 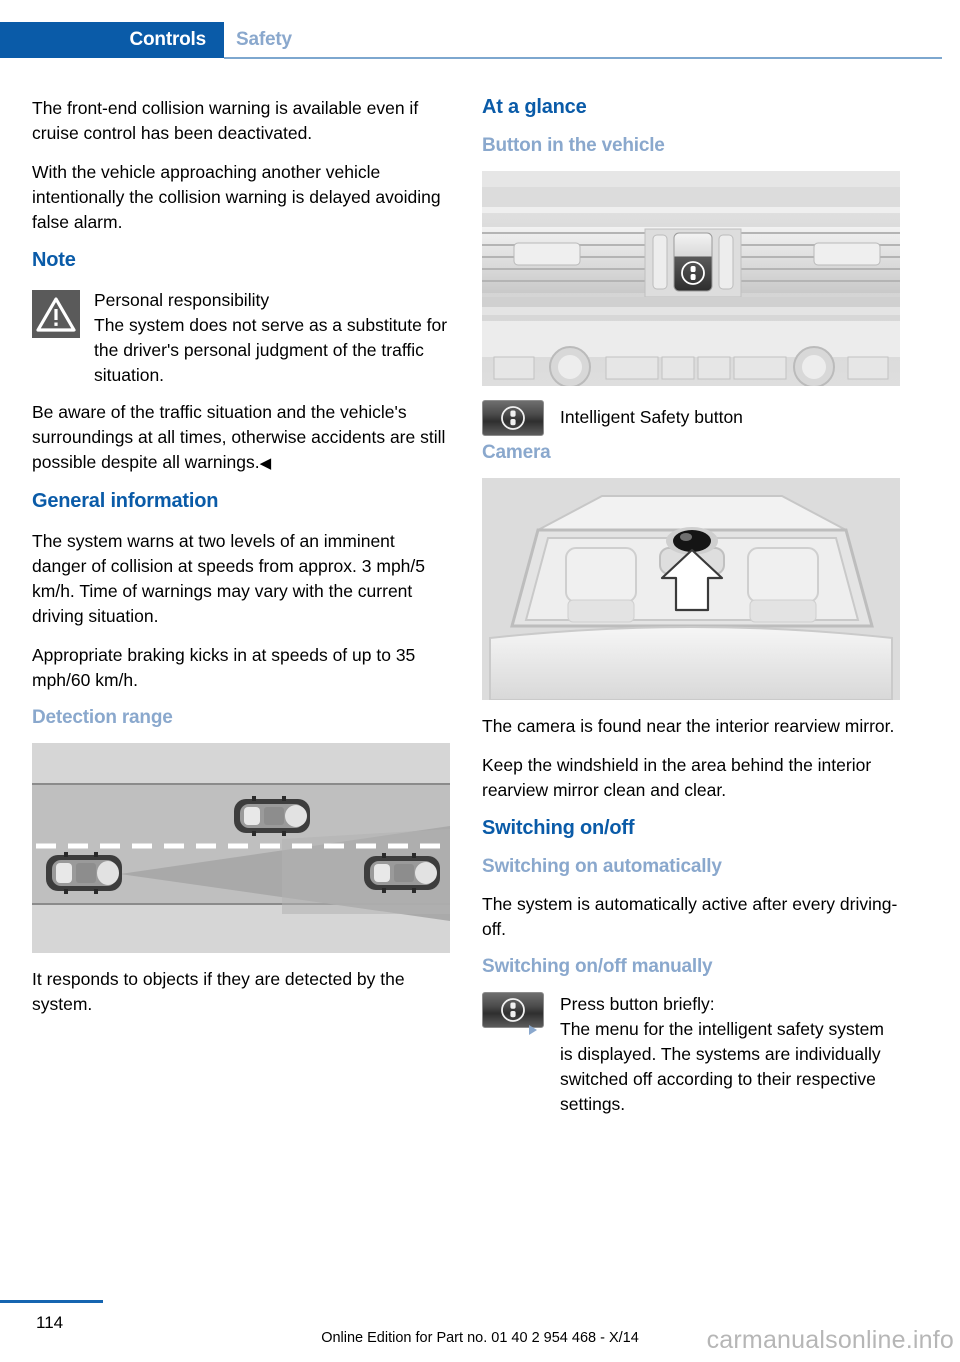 I want to click on page-header: Controls Safety, so click(x=480, y=40).